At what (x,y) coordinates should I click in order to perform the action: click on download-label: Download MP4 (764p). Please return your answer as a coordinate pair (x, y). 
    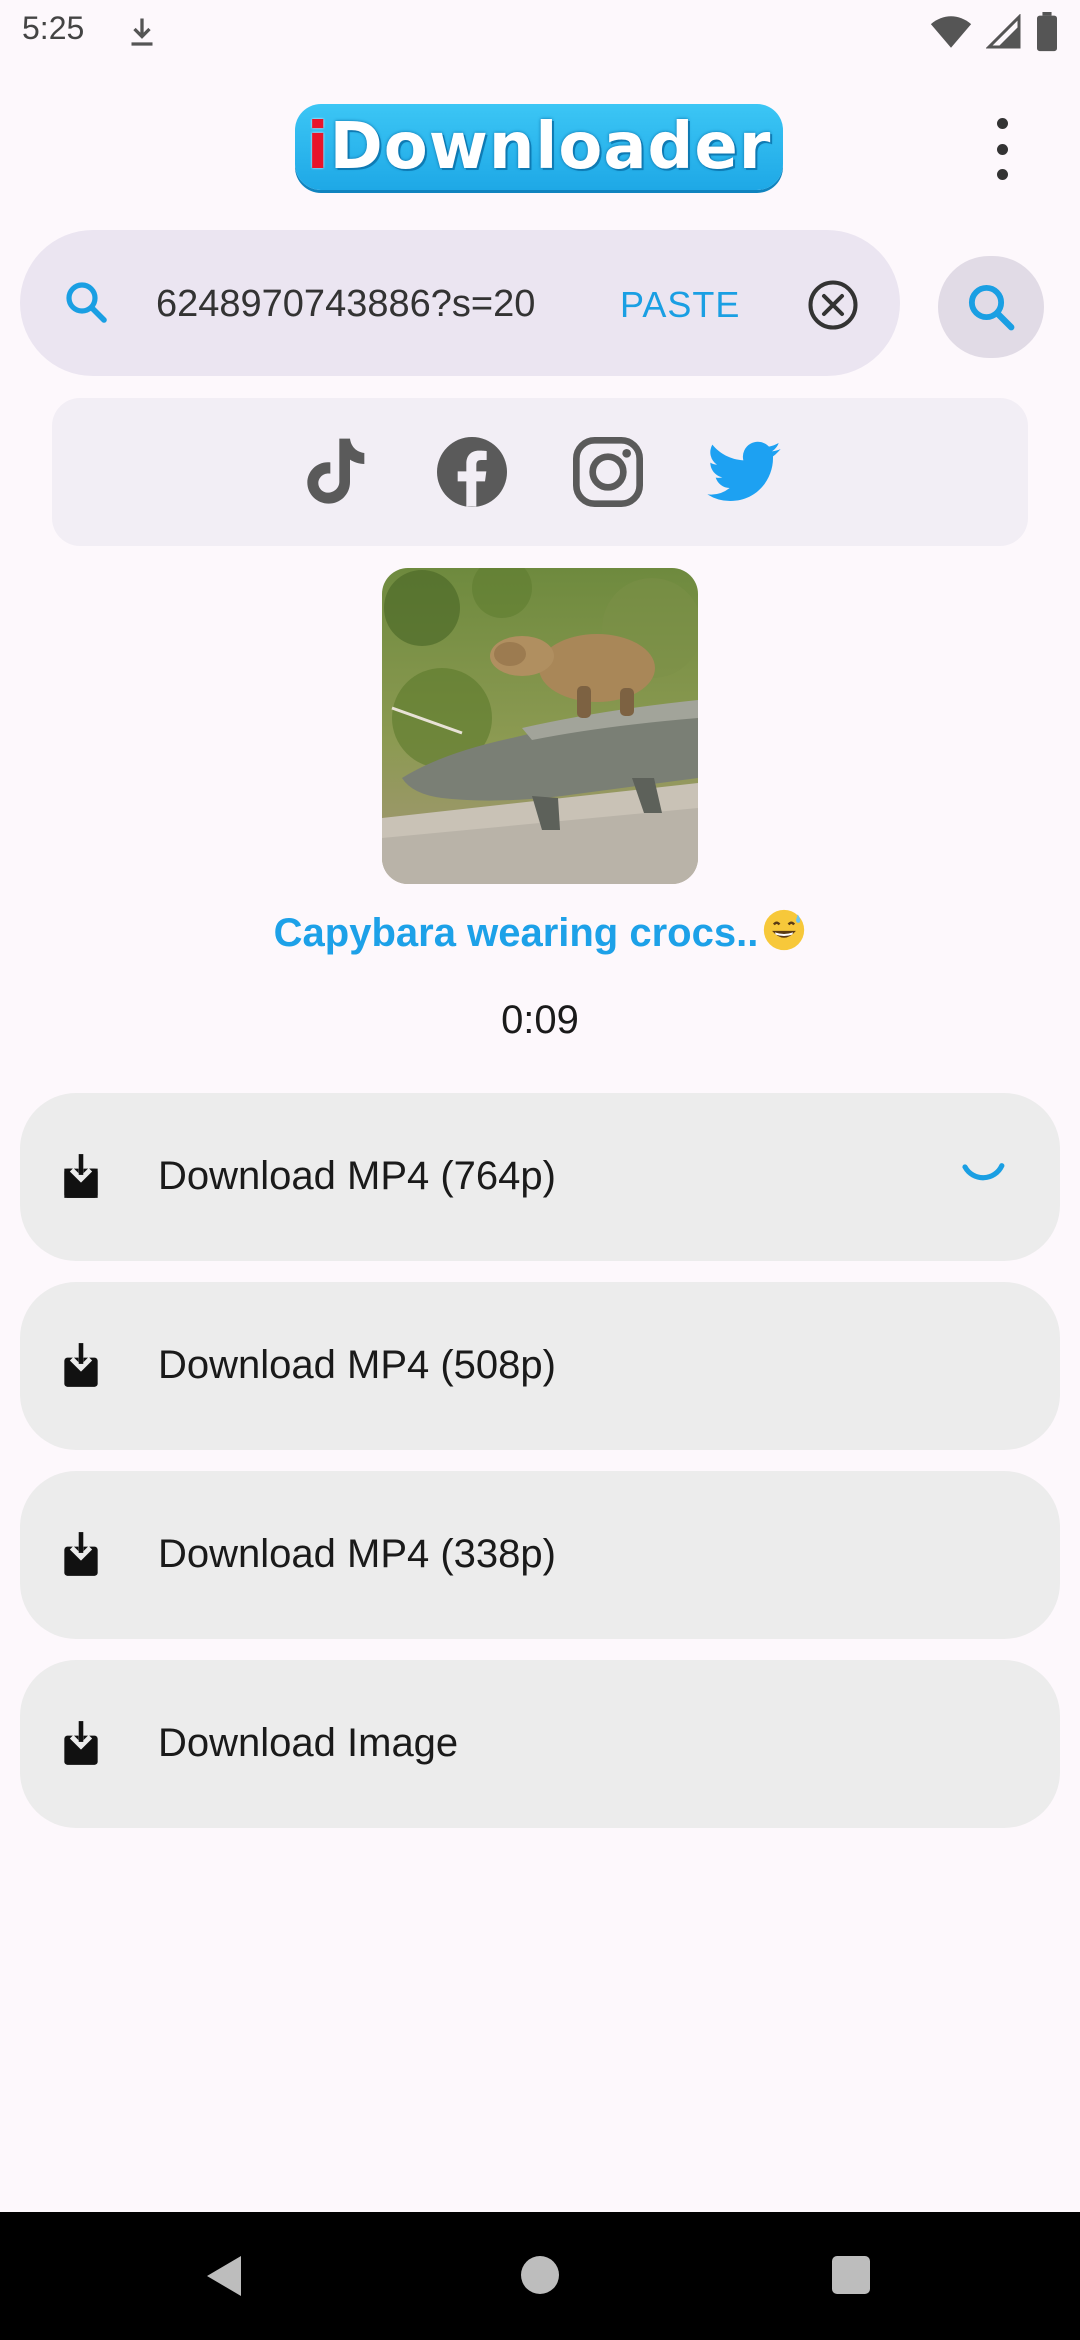
    Looking at the image, I should click on (357, 1176).